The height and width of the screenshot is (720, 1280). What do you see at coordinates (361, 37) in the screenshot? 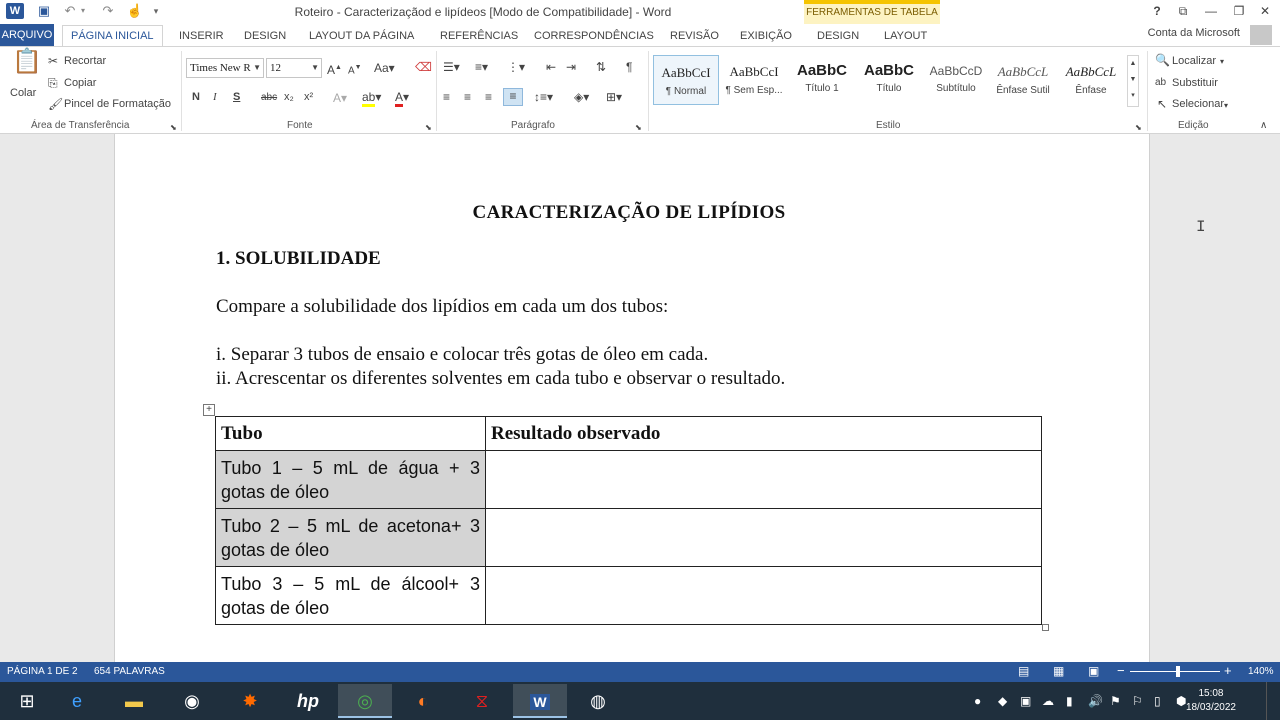
I see `tab-page-layout: LAYOUT DA PÁGINA` at bounding box center [361, 37].